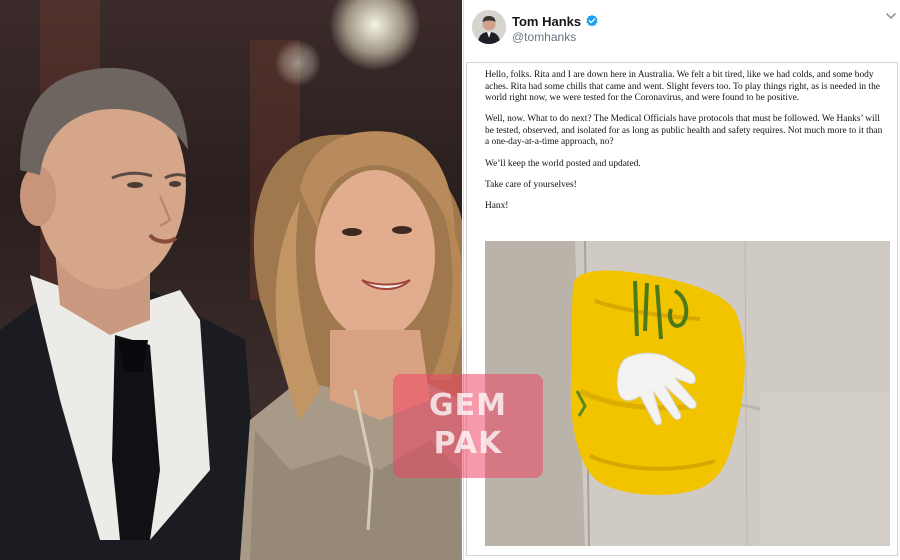 Image resolution: width=900 pixels, height=560 pixels. I want to click on watermark-logo: GEM PAK, so click(468, 426).